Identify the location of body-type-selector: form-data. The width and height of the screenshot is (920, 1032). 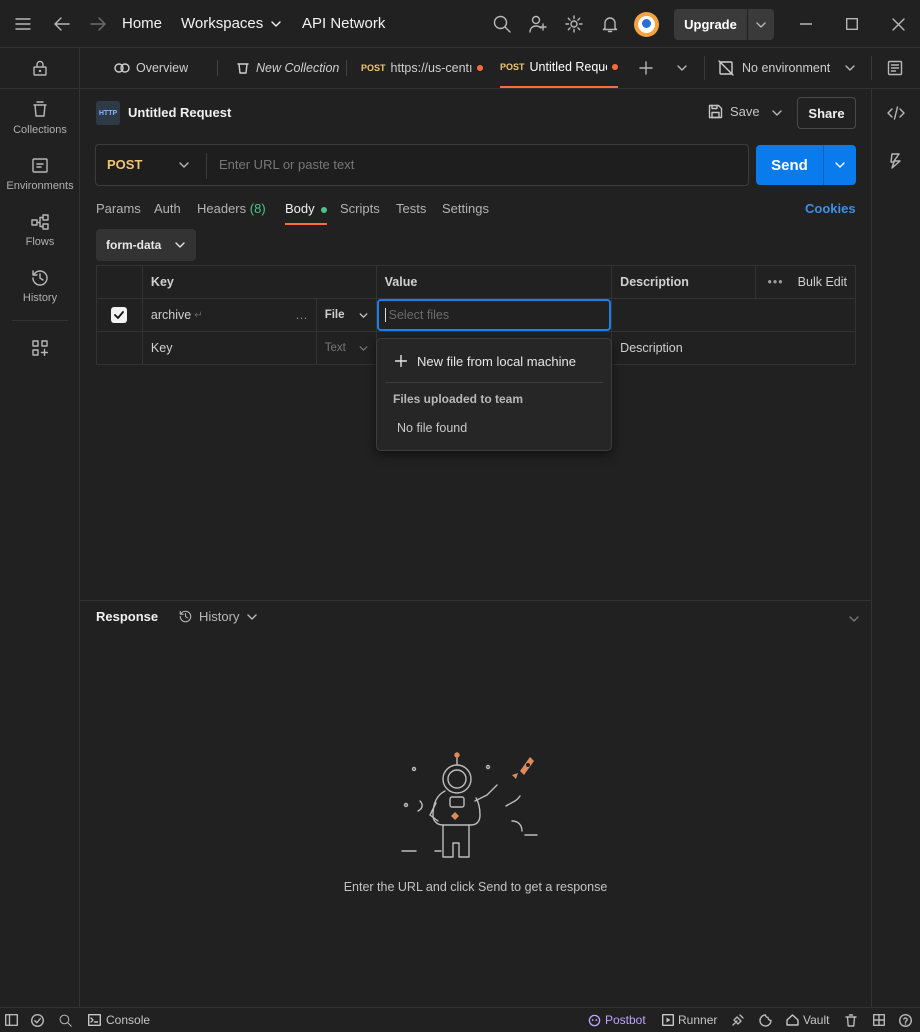
(146, 245).